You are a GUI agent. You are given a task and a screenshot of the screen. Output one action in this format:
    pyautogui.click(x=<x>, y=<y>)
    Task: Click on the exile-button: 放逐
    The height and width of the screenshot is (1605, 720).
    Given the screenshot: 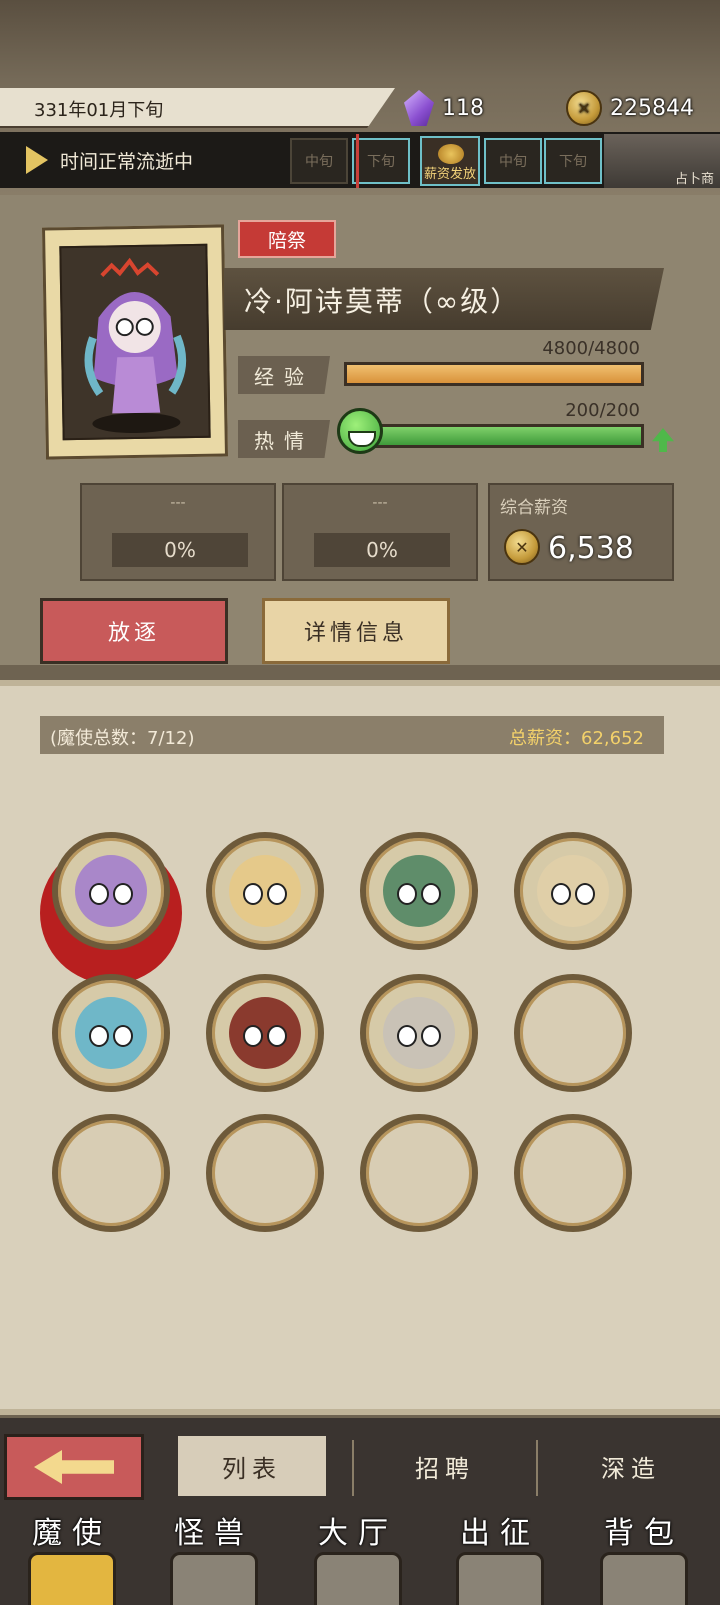 What is the action you would take?
    pyautogui.click(x=134, y=631)
    